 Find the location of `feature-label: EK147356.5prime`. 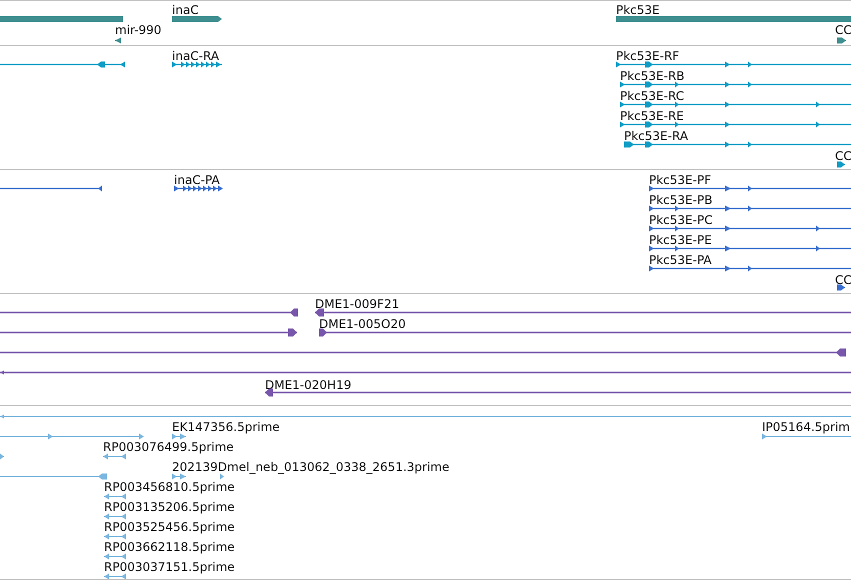

feature-label: EK147356.5prime is located at coordinates (226, 427).